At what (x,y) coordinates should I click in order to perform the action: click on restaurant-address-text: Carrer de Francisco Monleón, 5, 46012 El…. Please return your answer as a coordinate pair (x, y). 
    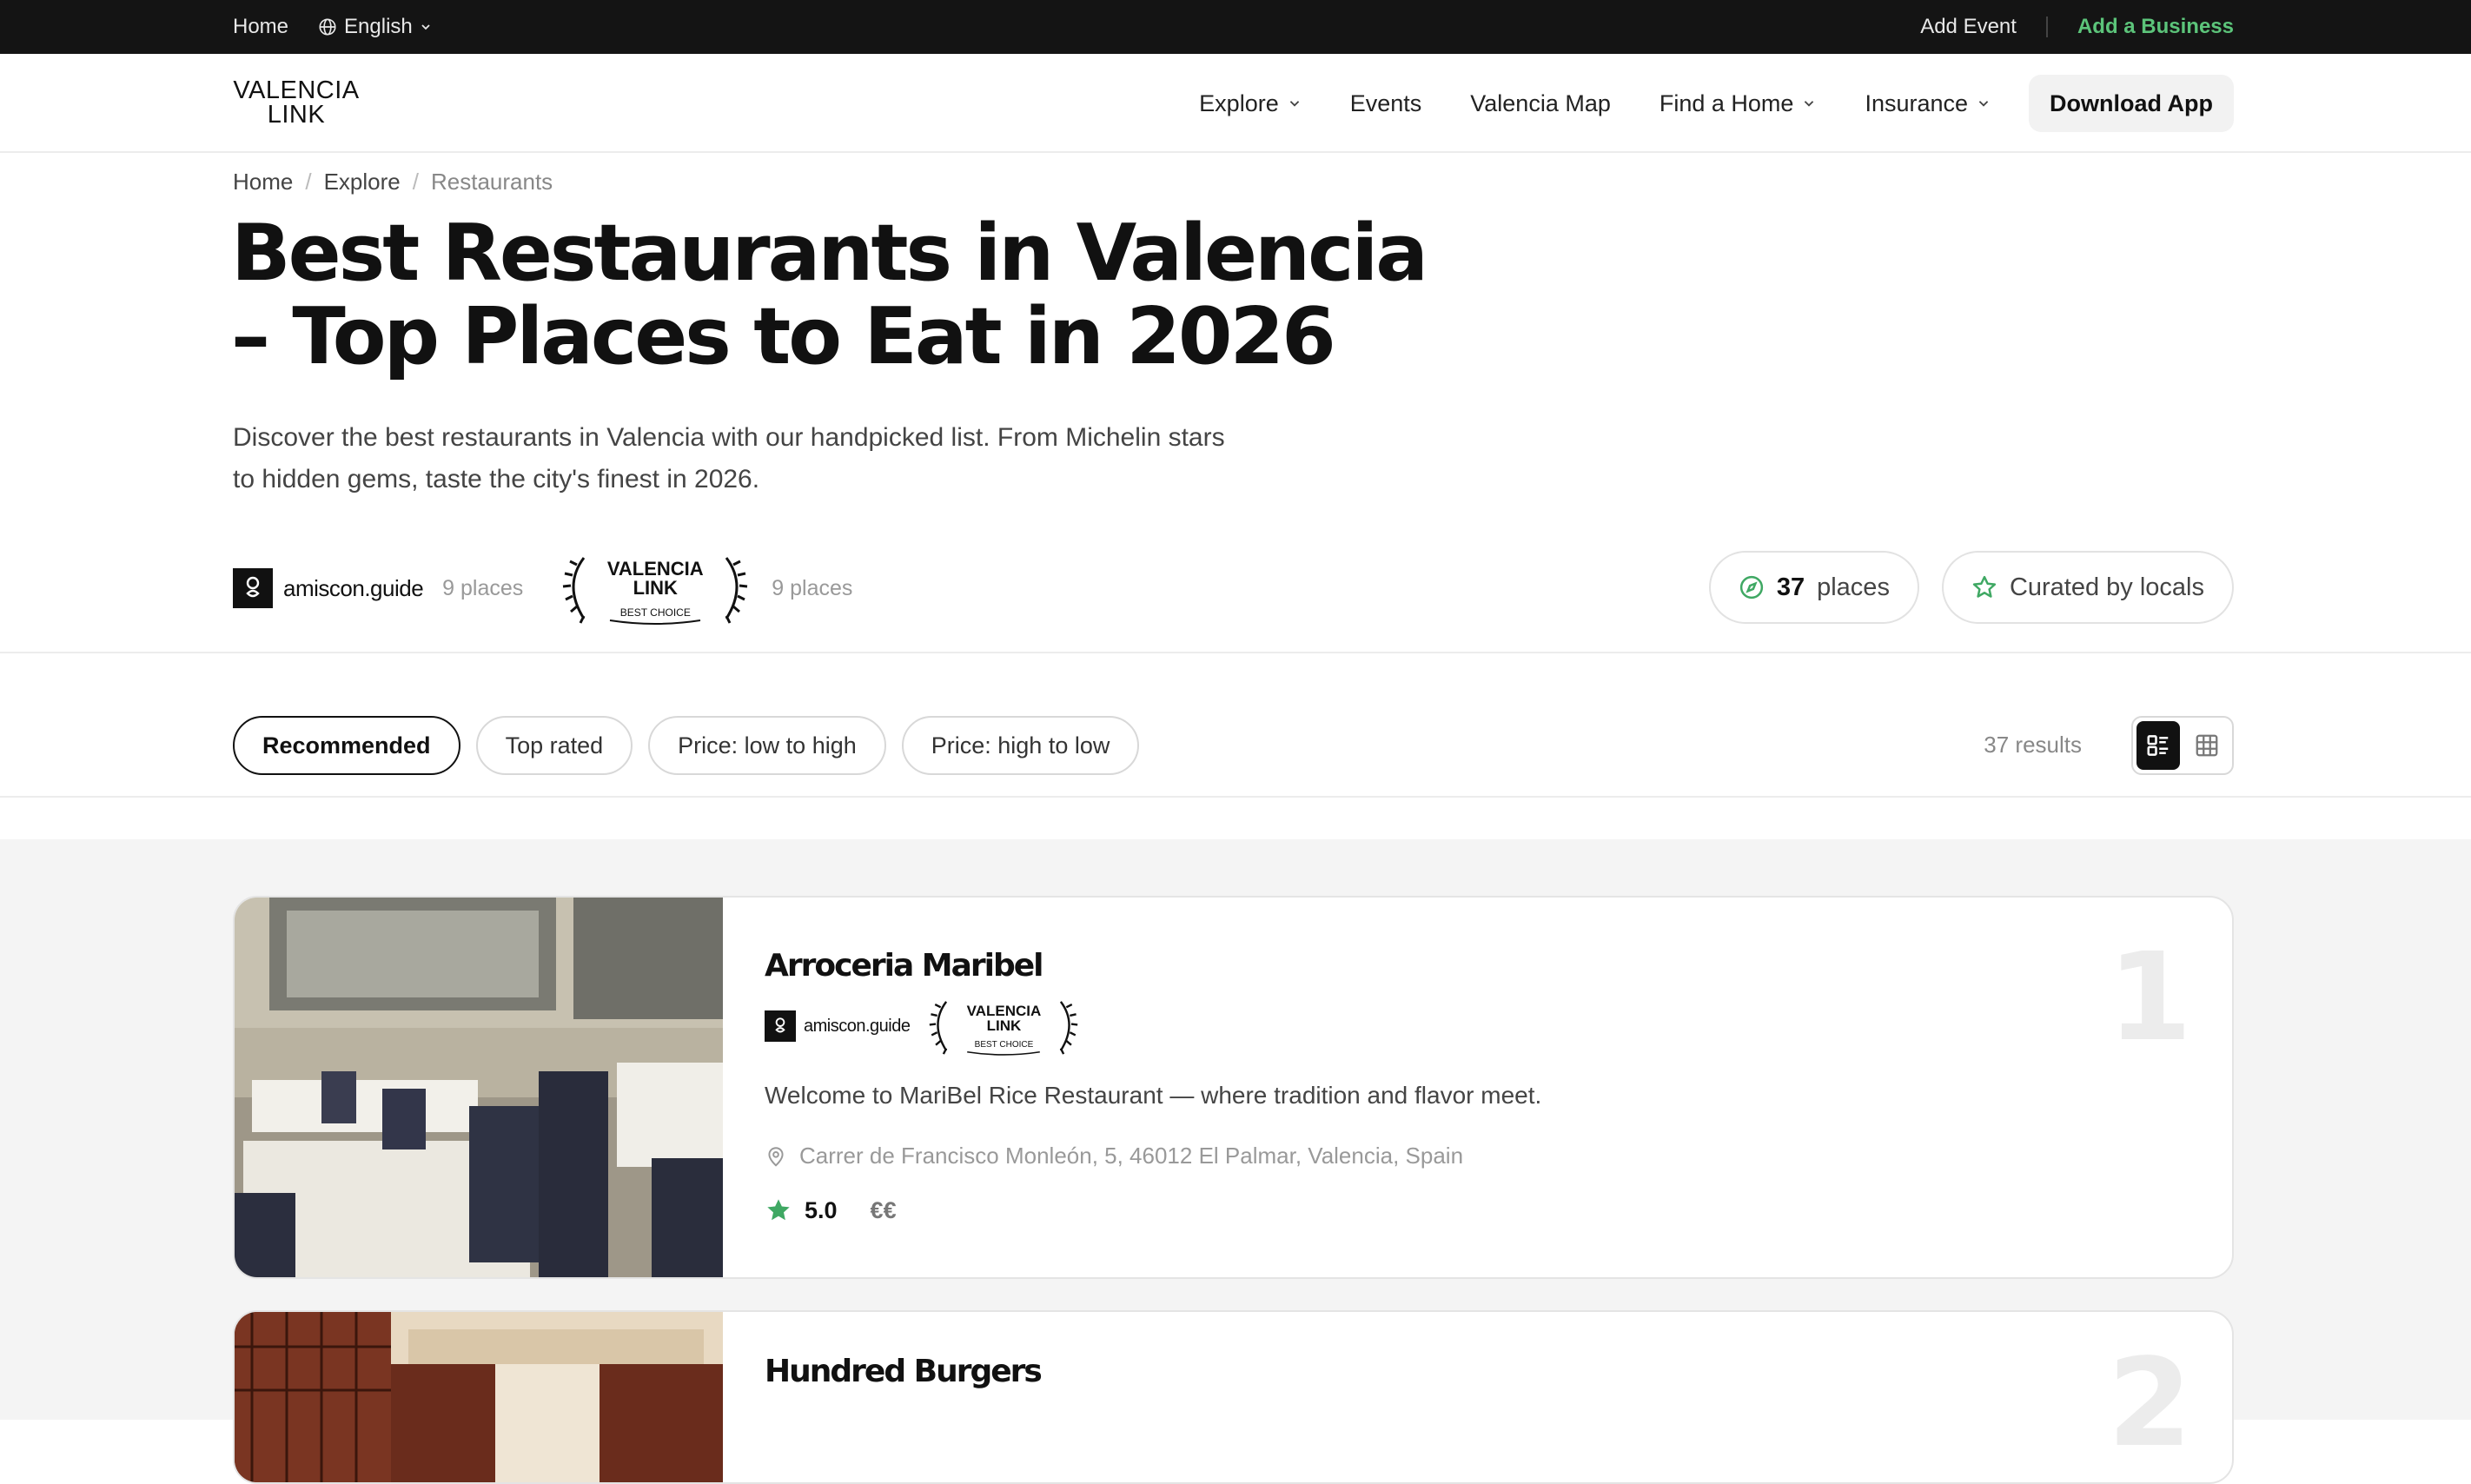
    Looking at the image, I should click on (1131, 1156).